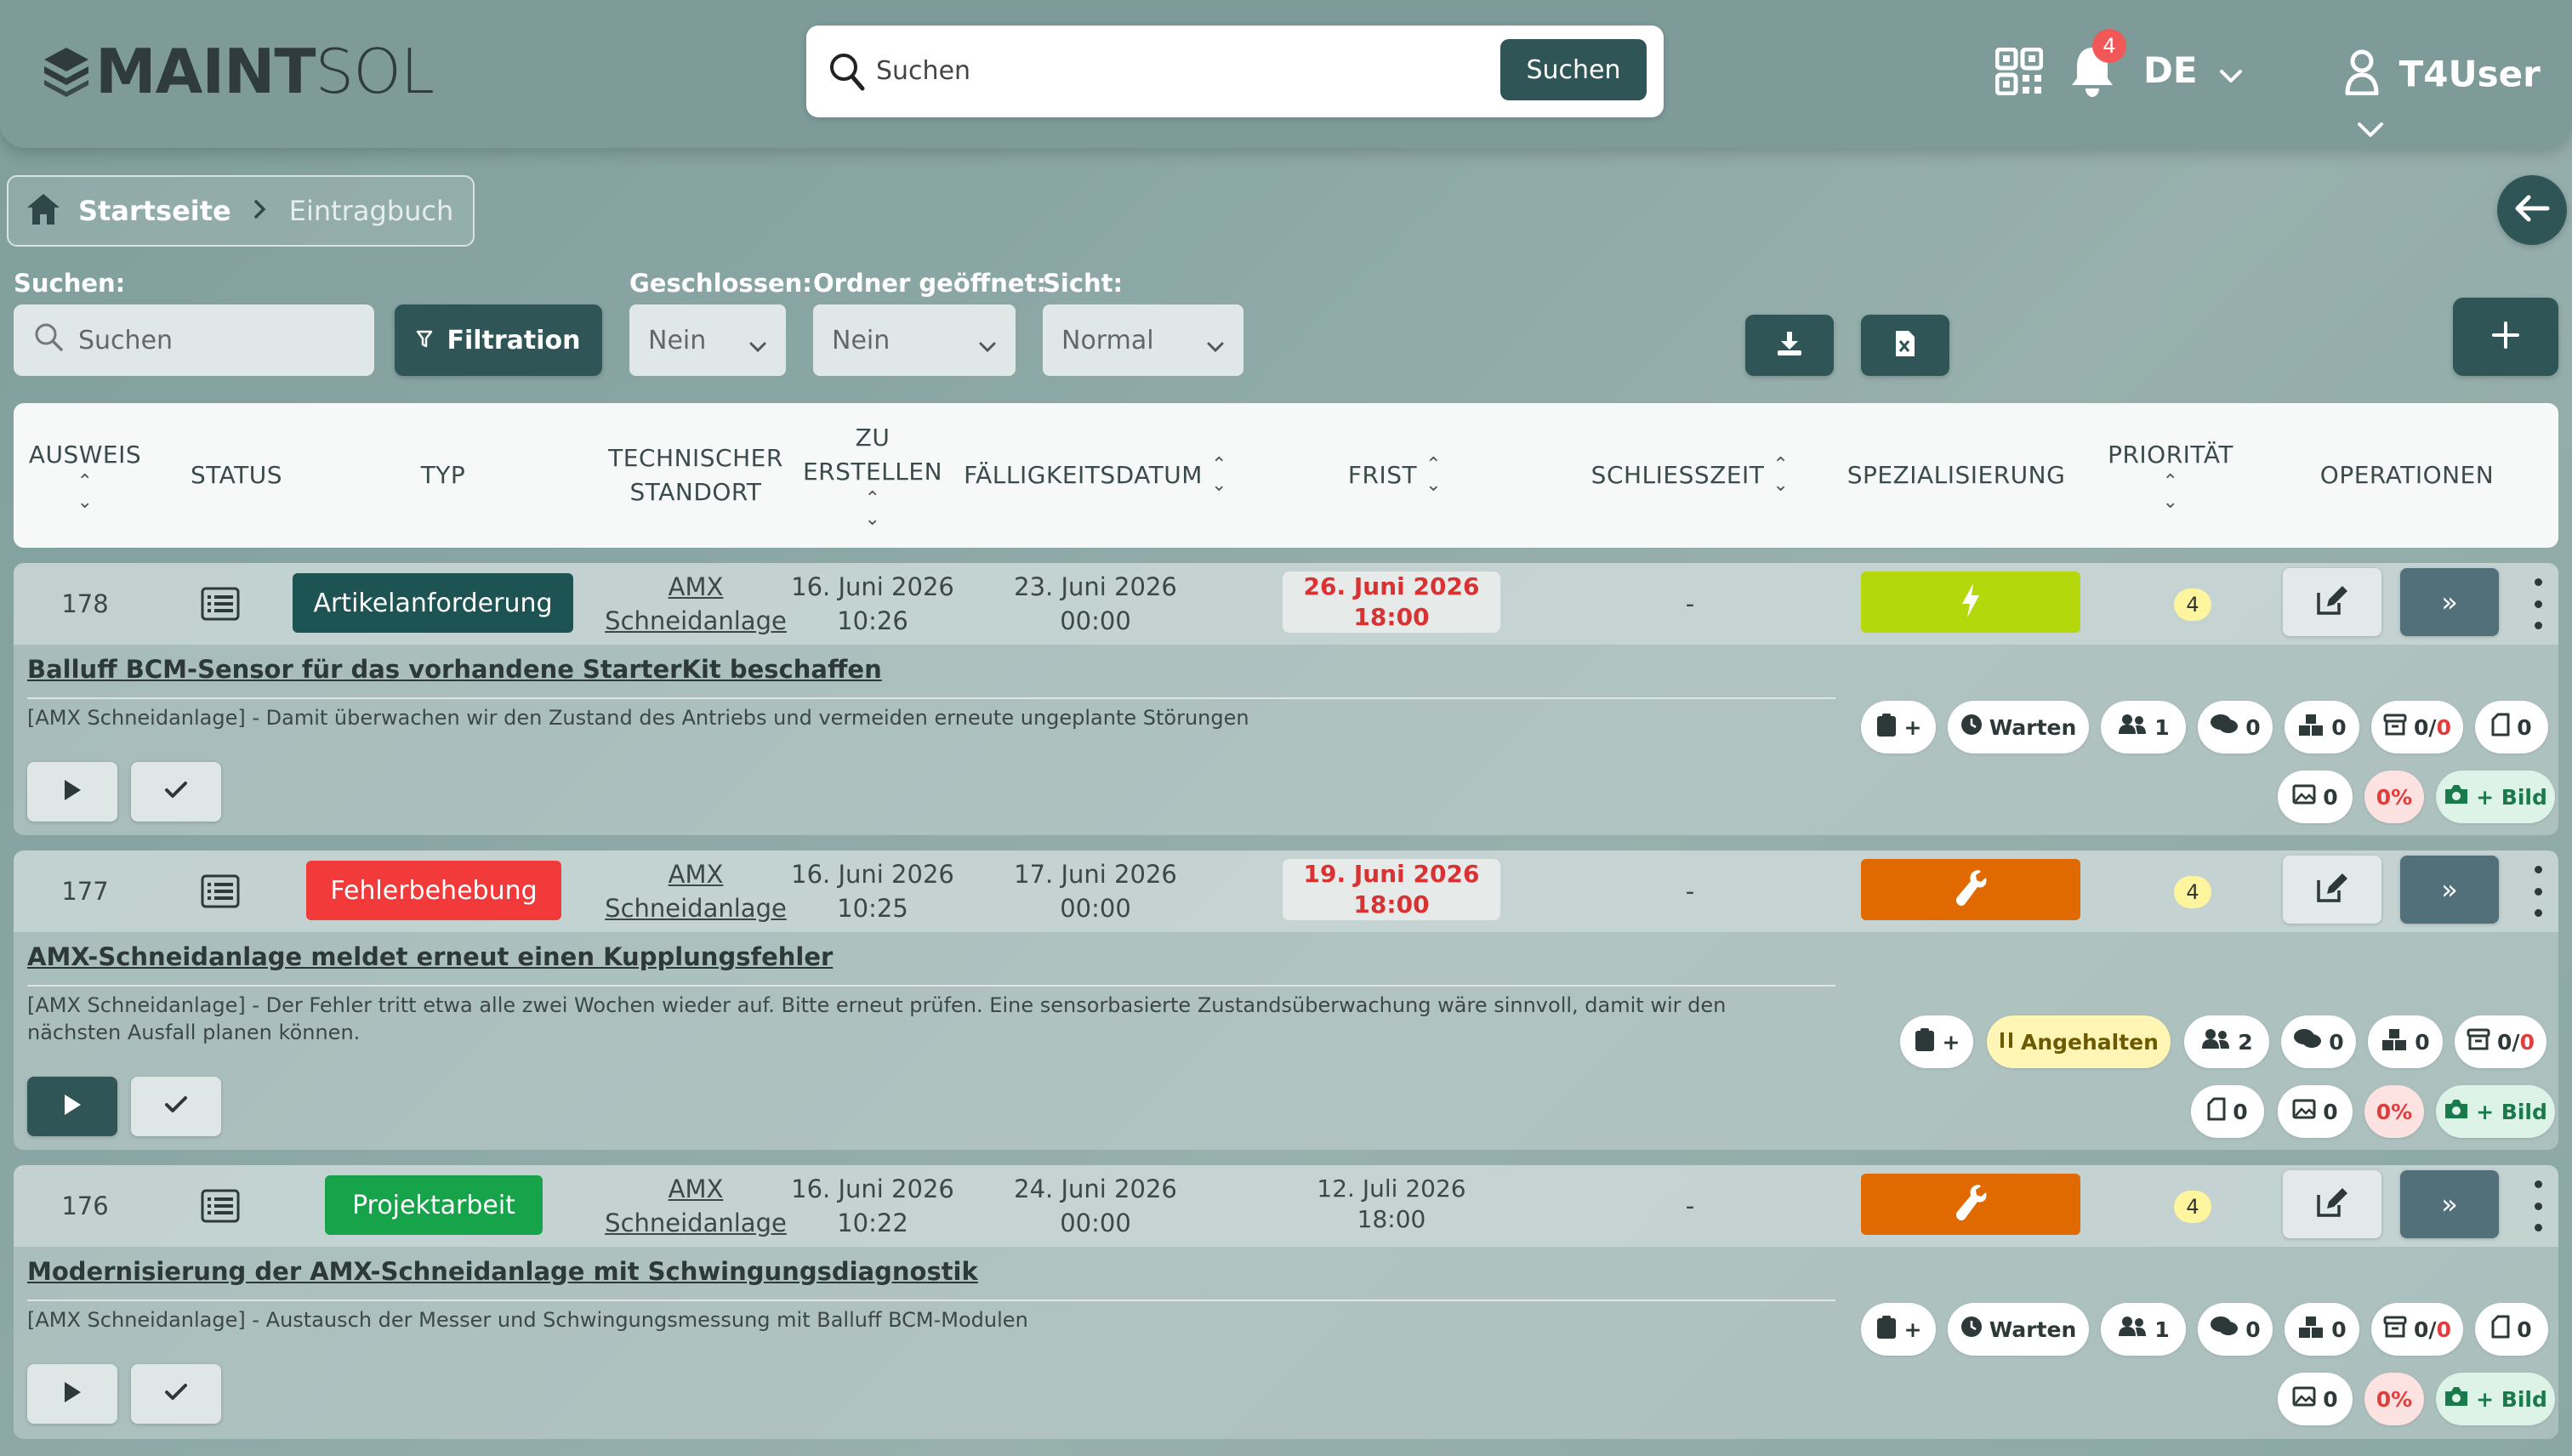 The width and height of the screenshot is (2572, 1456). I want to click on back-button, so click(2532, 210).